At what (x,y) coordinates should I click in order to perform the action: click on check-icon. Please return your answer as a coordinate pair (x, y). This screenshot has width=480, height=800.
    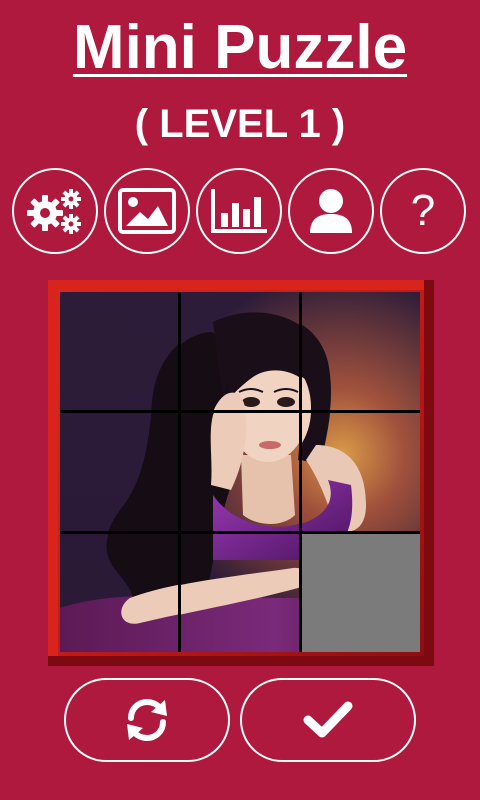
    Looking at the image, I should click on (328, 719).